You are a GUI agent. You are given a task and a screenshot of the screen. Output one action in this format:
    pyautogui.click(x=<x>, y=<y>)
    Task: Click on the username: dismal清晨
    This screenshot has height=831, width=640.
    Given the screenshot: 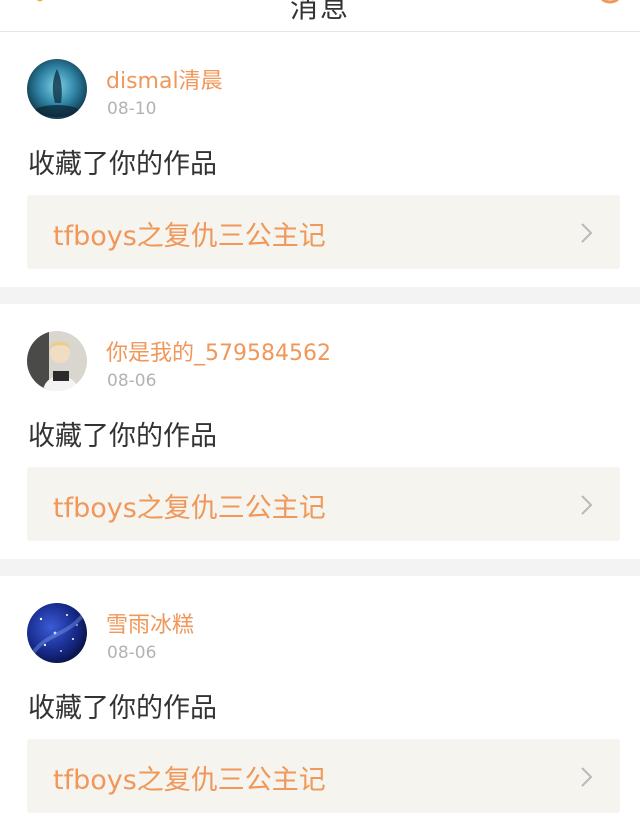 What is the action you would take?
    pyautogui.click(x=164, y=79)
    